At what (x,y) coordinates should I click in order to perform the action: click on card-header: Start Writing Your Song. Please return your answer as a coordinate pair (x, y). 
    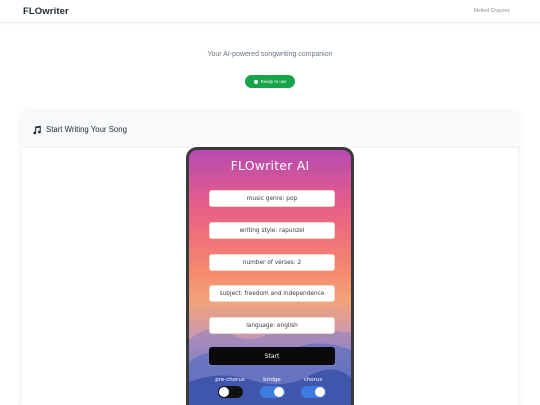
    Looking at the image, I should click on (270, 130).